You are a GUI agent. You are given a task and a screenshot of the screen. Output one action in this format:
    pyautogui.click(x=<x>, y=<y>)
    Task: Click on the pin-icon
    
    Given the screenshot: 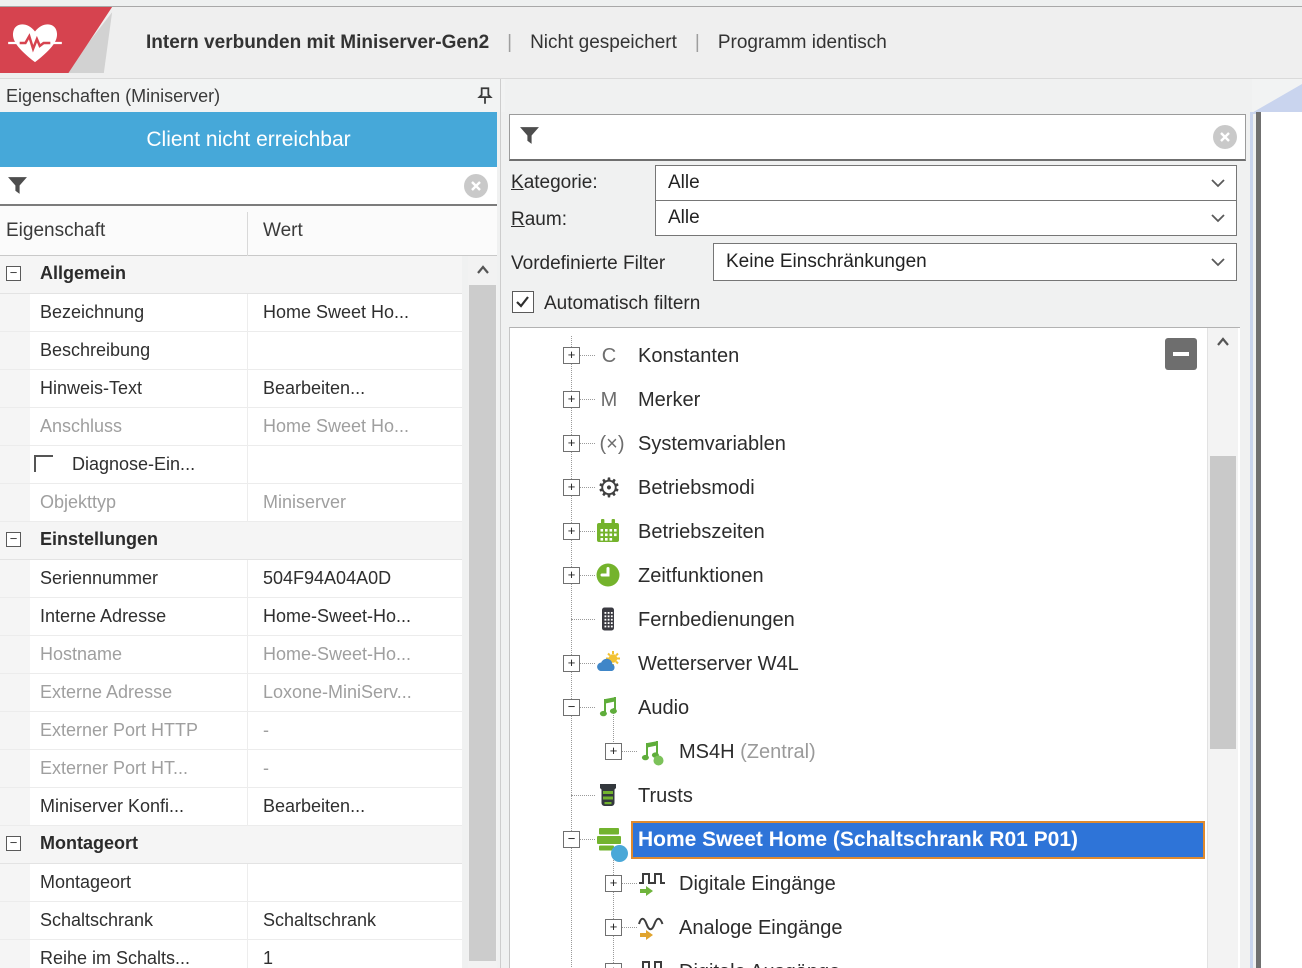 What is the action you would take?
    pyautogui.click(x=485, y=96)
    